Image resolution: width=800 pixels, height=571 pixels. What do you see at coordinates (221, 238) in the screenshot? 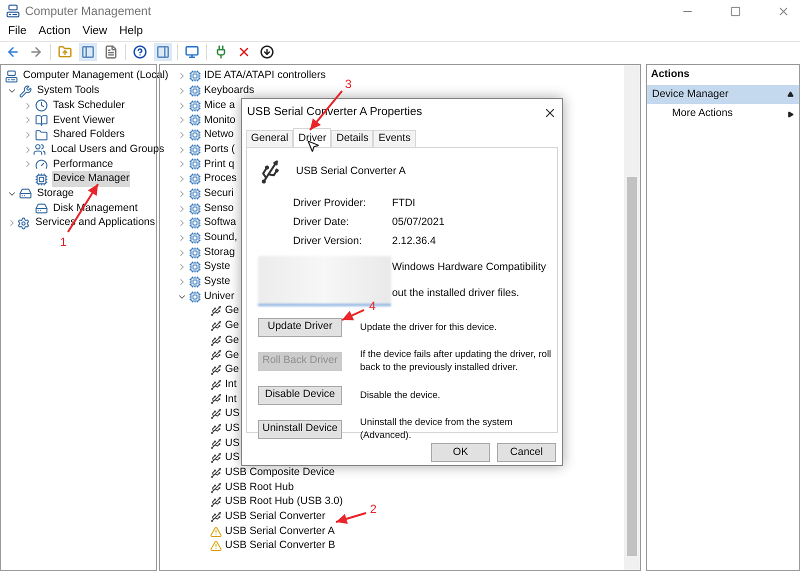
I see `device-category: Sound,` at bounding box center [221, 238].